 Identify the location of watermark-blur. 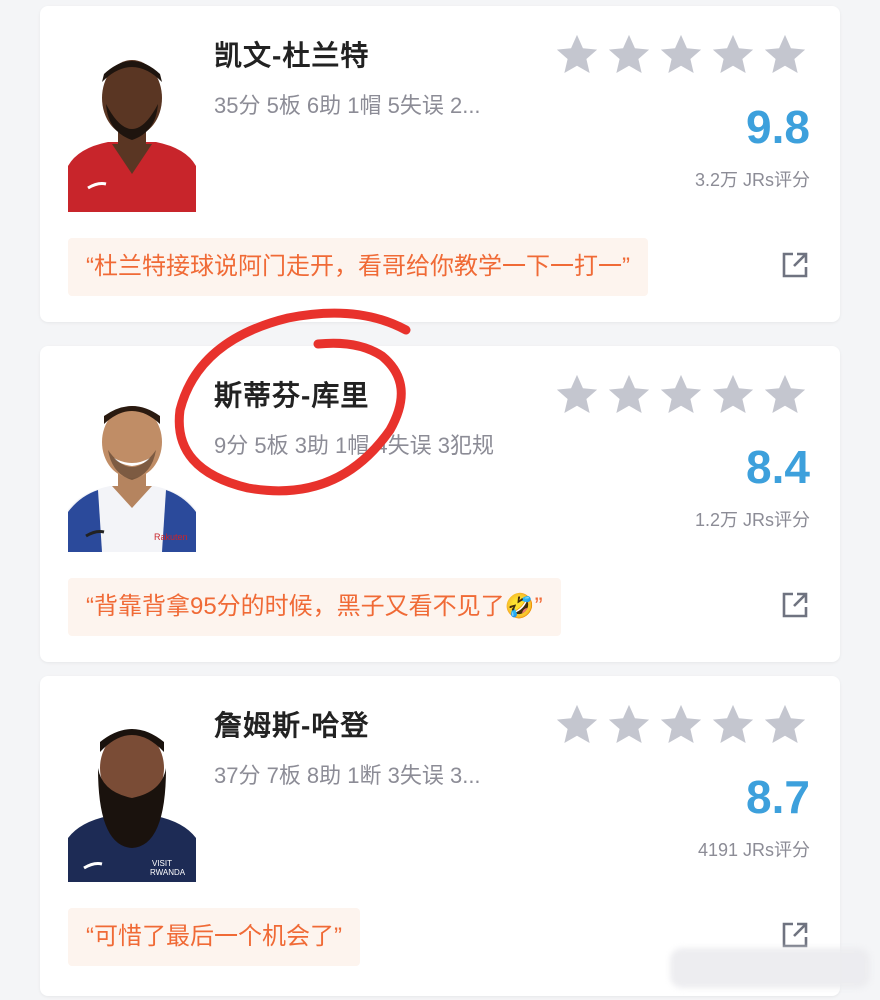
(770, 968).